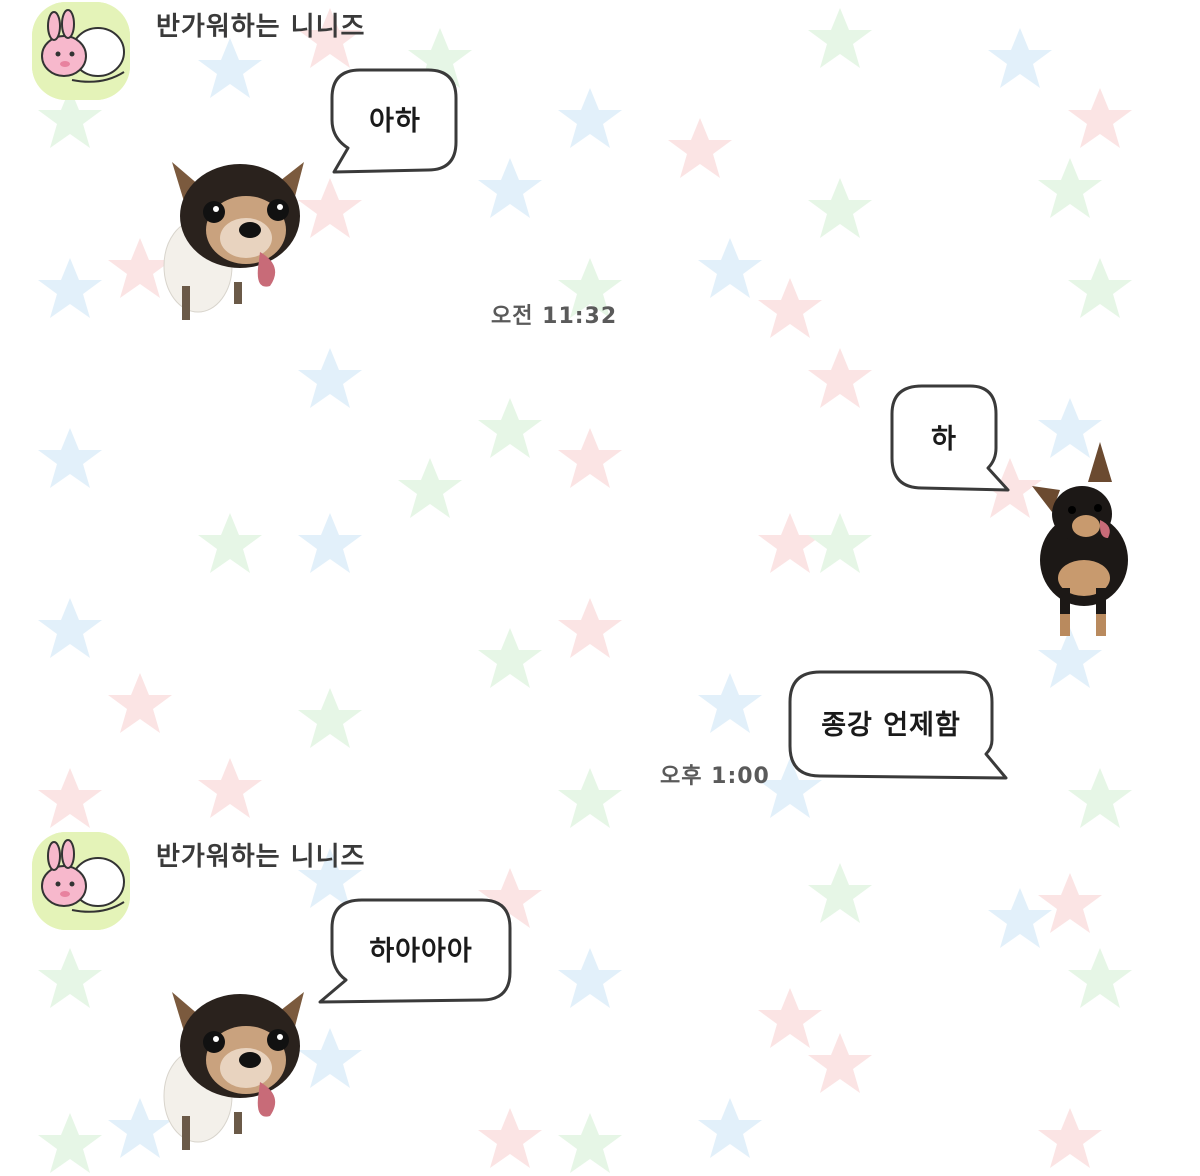 The height and width of the screenshot is (1176, 1200). What do you see at coordinates (1081, 539) in the screenshot?
I see `chihuahua-standing-sticker-icon` at bounding box center [1081, 539].